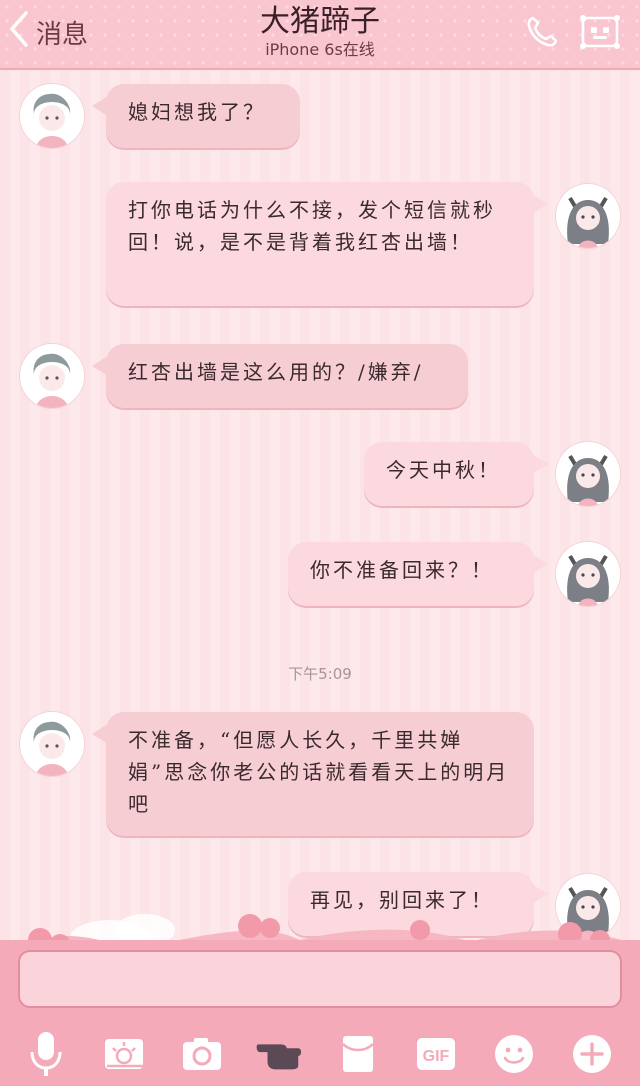  I want to click on camera-icon, so click(202, 1054).